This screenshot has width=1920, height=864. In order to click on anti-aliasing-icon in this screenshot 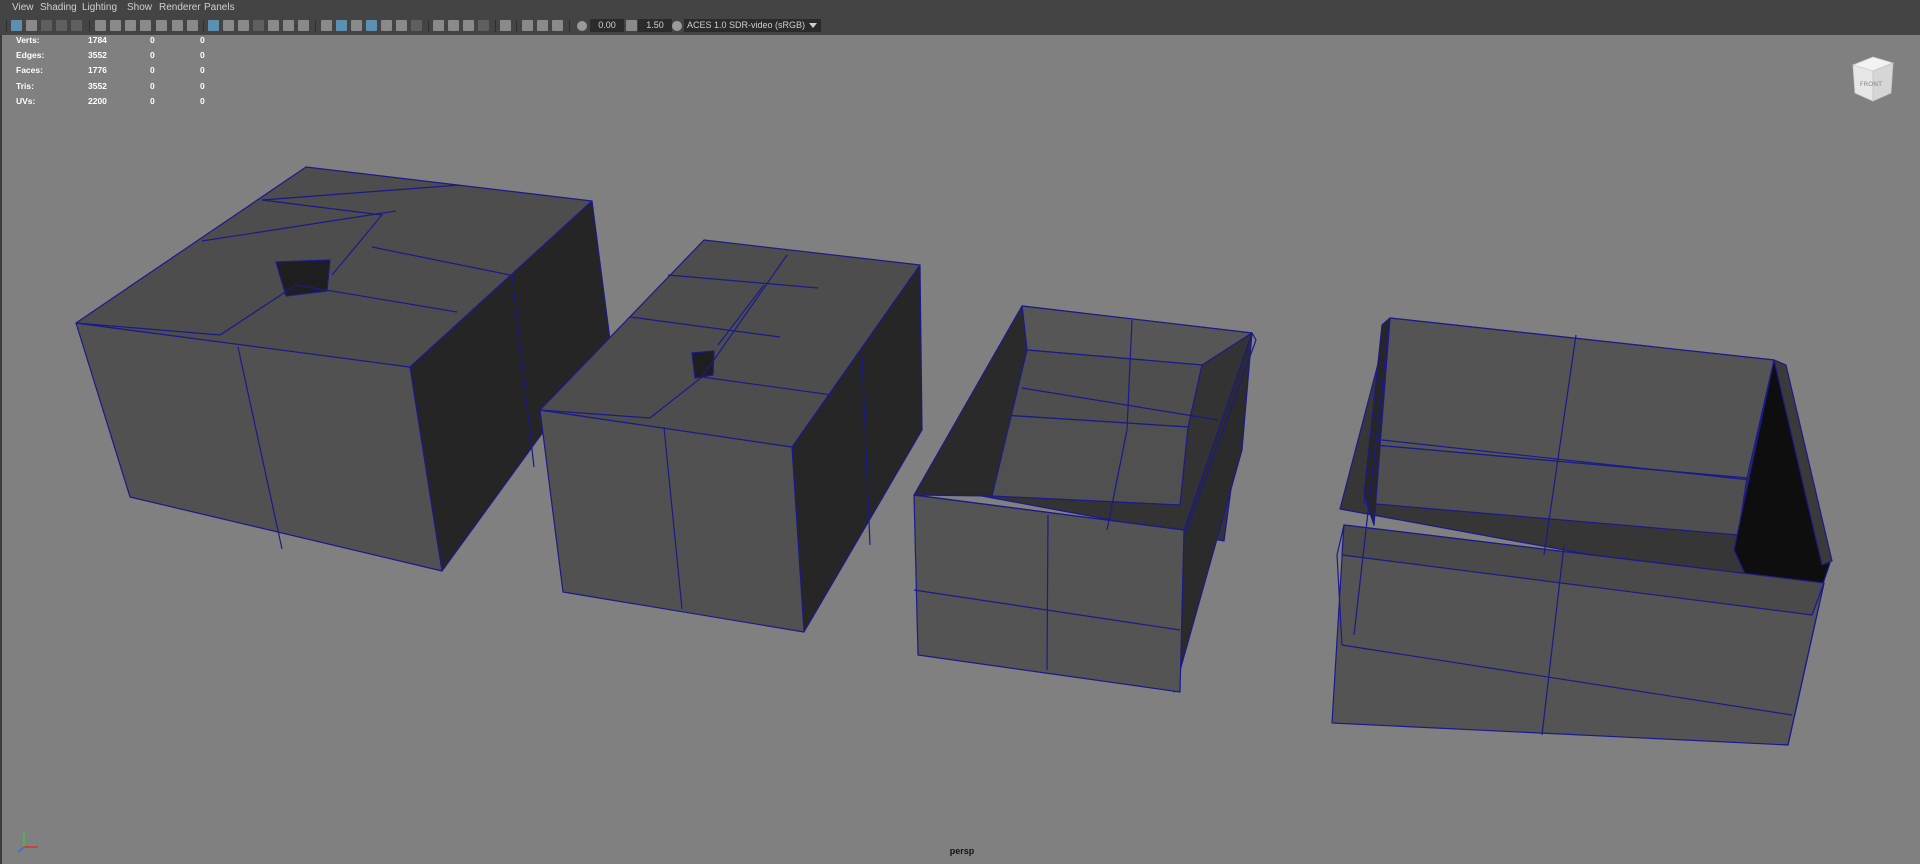, I will do `click(468, 25)`.